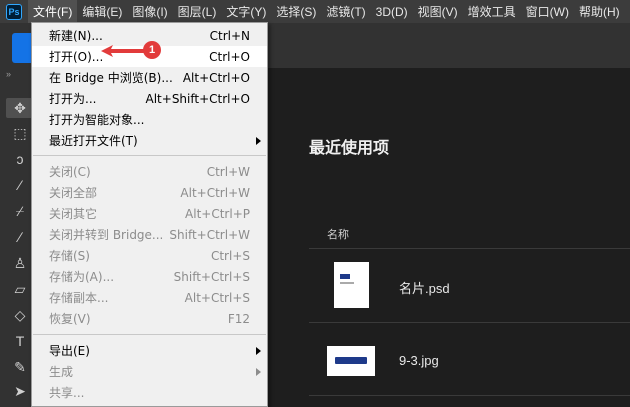  What do you see at coordinates (424, 288) in the screenshot?
I see `file-name: 名片.psd` at bounding box center [424, 288].